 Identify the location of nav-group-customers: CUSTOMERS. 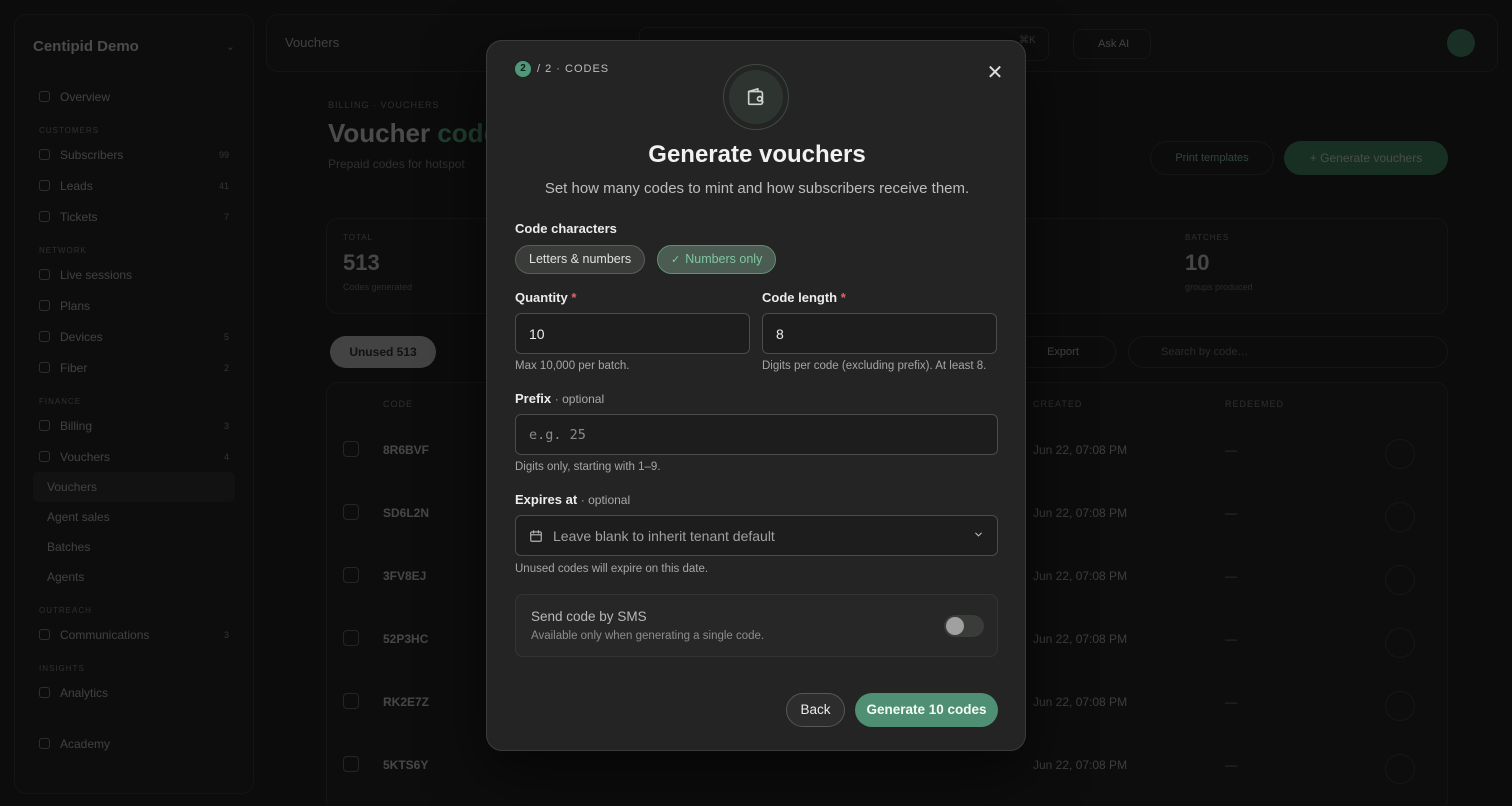
(69, 130).